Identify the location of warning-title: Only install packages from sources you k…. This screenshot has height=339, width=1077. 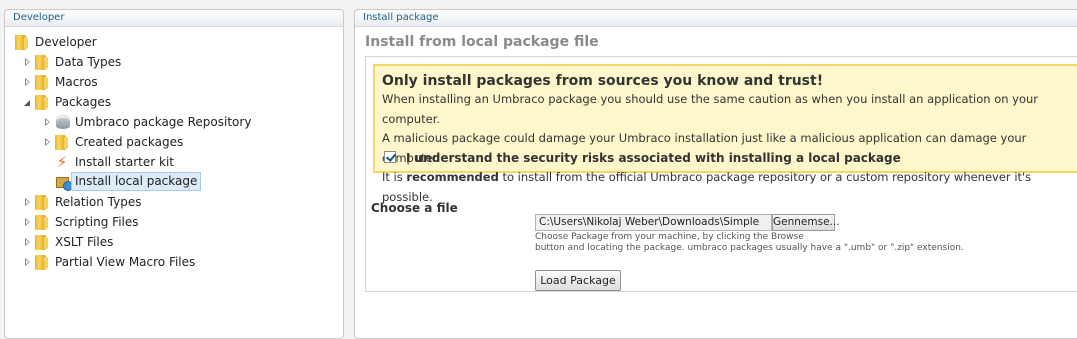
(603, 81).